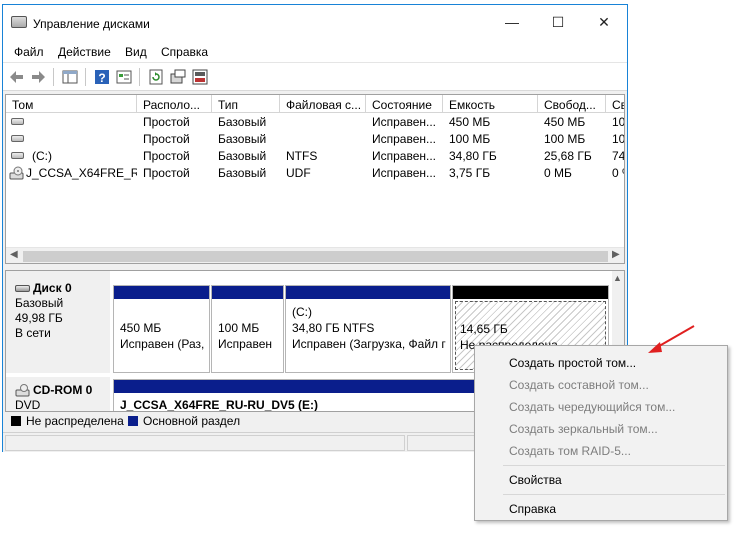  I want to click on cell-file-system: NTFS, so click(302, 156).